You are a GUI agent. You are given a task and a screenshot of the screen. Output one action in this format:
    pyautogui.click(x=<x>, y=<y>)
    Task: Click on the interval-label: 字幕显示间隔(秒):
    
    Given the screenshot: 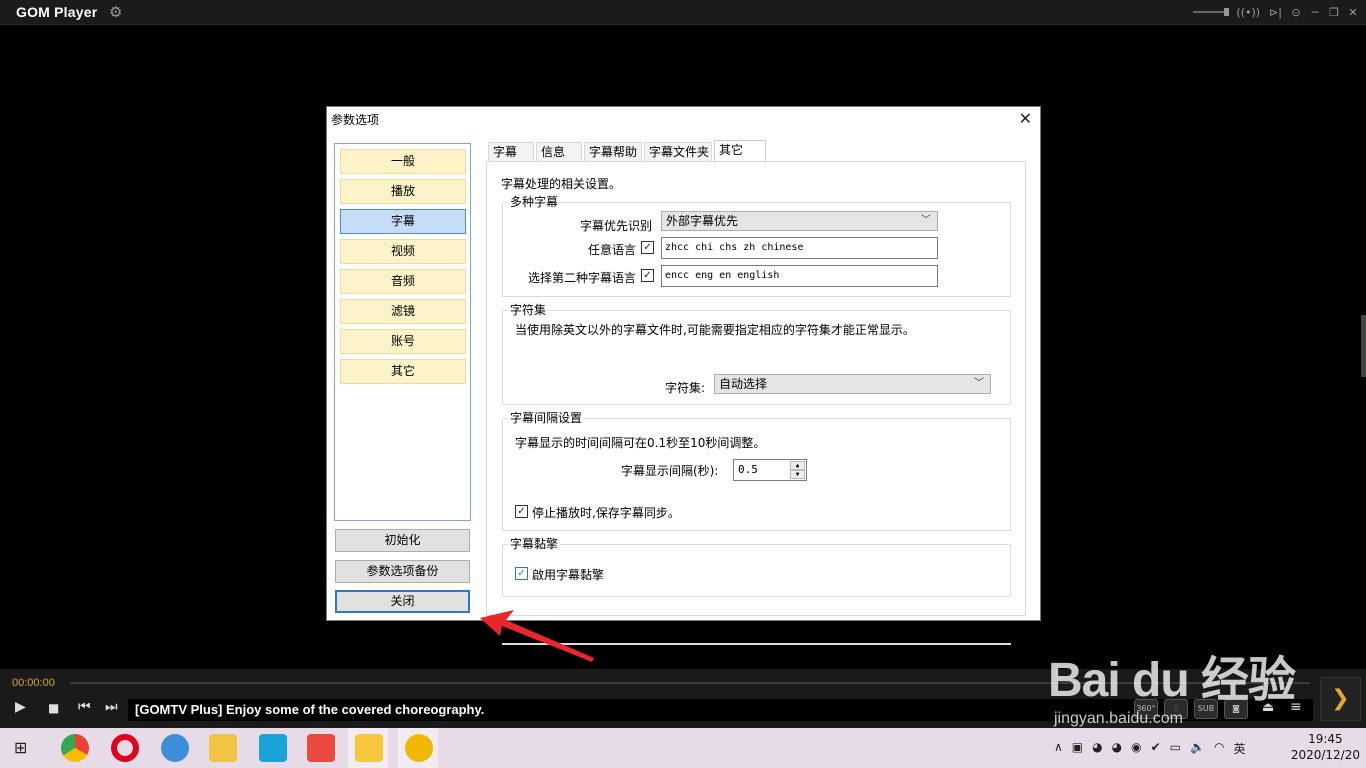 What is the action you would take?
    pyautogui.click(x=670, y=471)
    